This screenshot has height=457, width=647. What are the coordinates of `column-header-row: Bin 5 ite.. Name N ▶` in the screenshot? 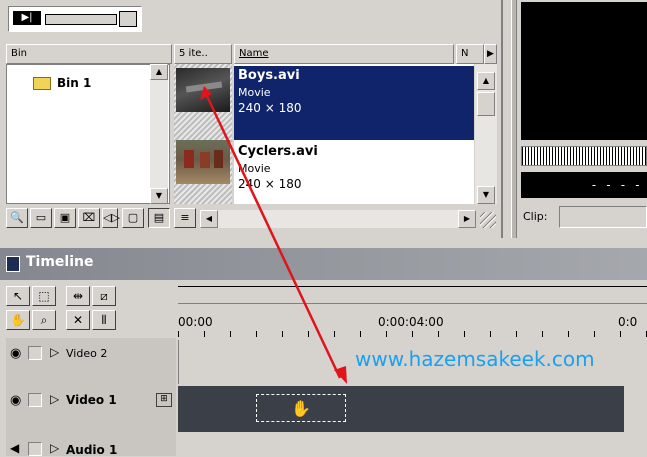 It's located at (251, 54).